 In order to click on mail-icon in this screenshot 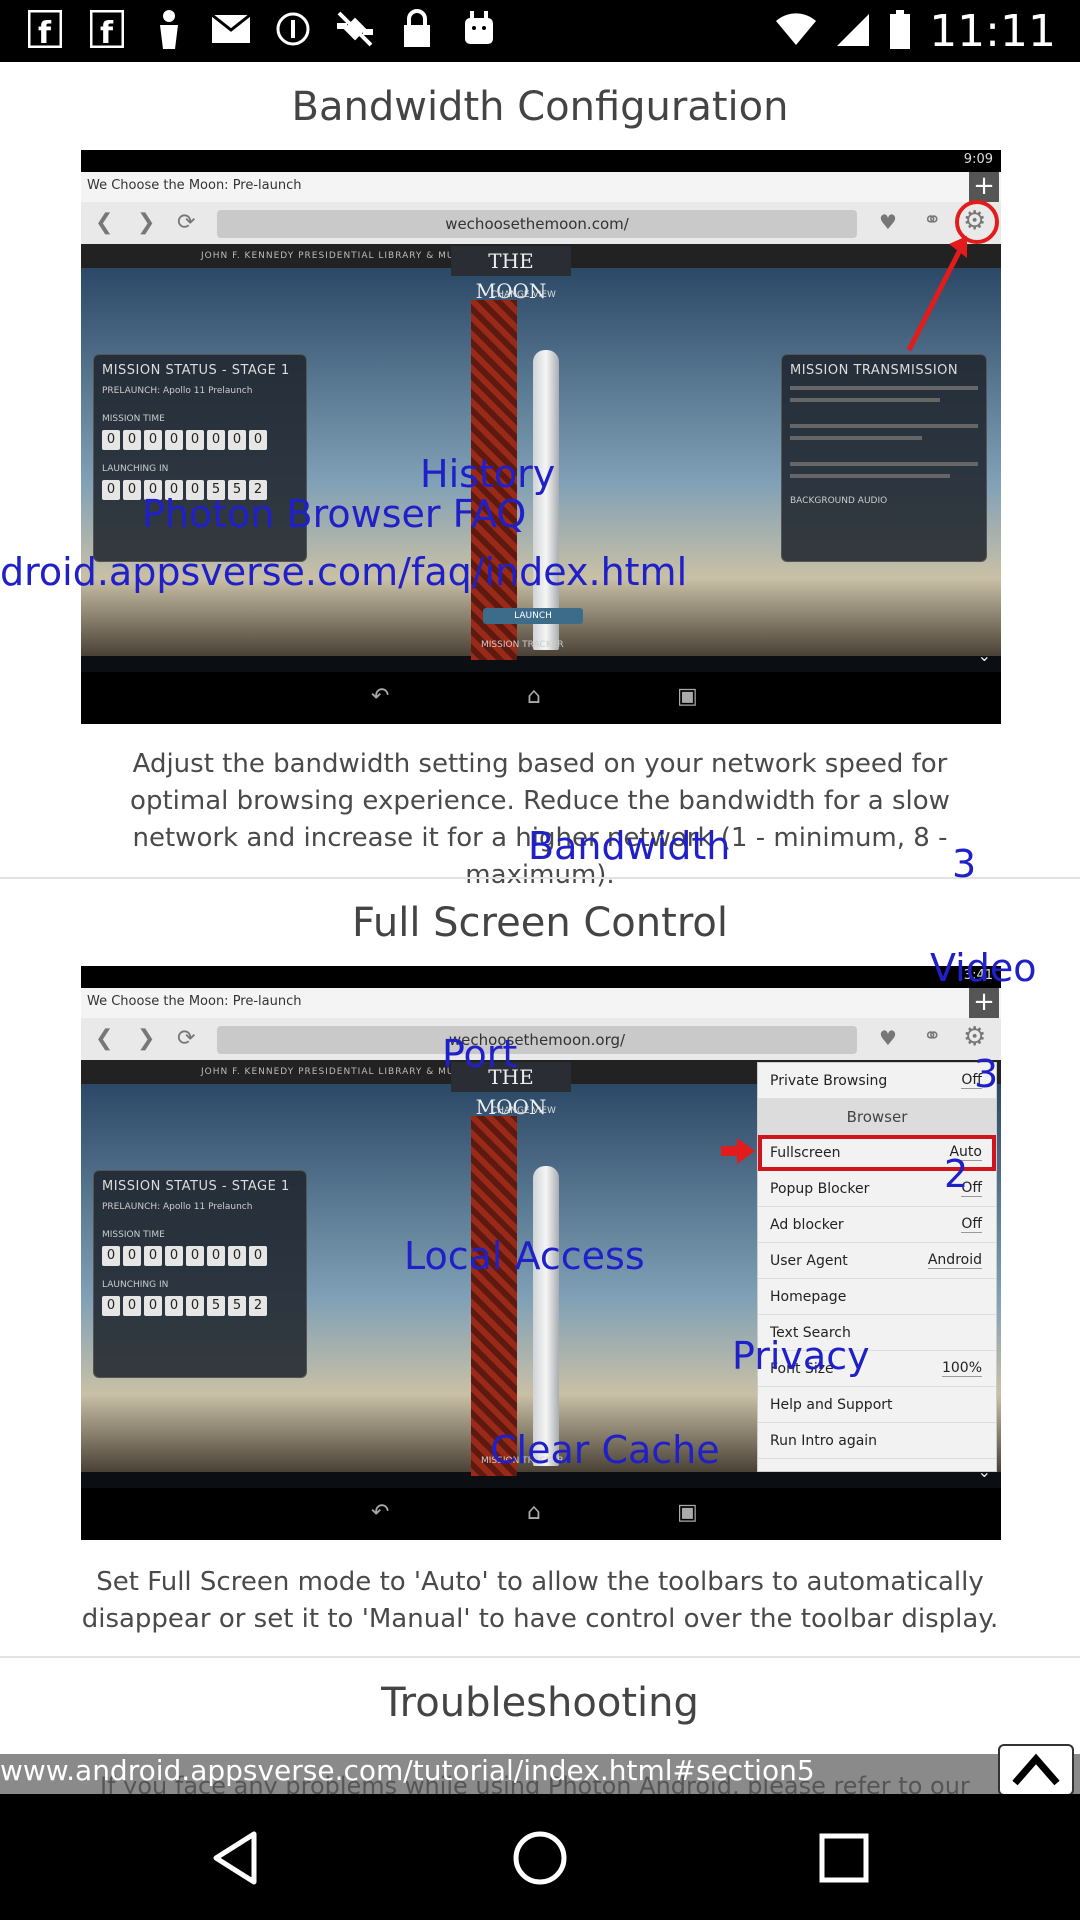, I will do `click(231, 29)`.